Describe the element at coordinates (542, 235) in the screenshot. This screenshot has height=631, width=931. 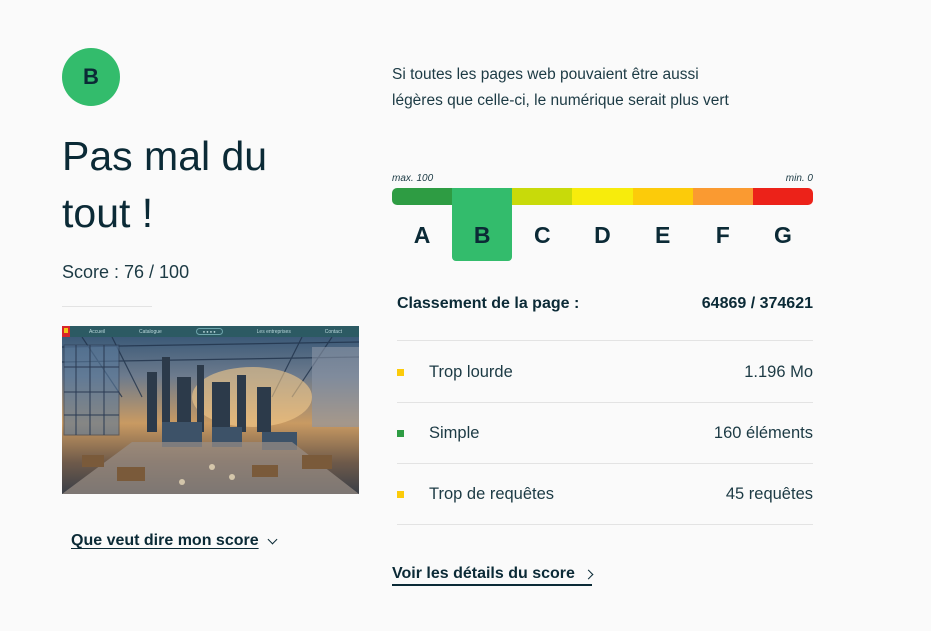
I see `grade-letter-c: C` at that location.